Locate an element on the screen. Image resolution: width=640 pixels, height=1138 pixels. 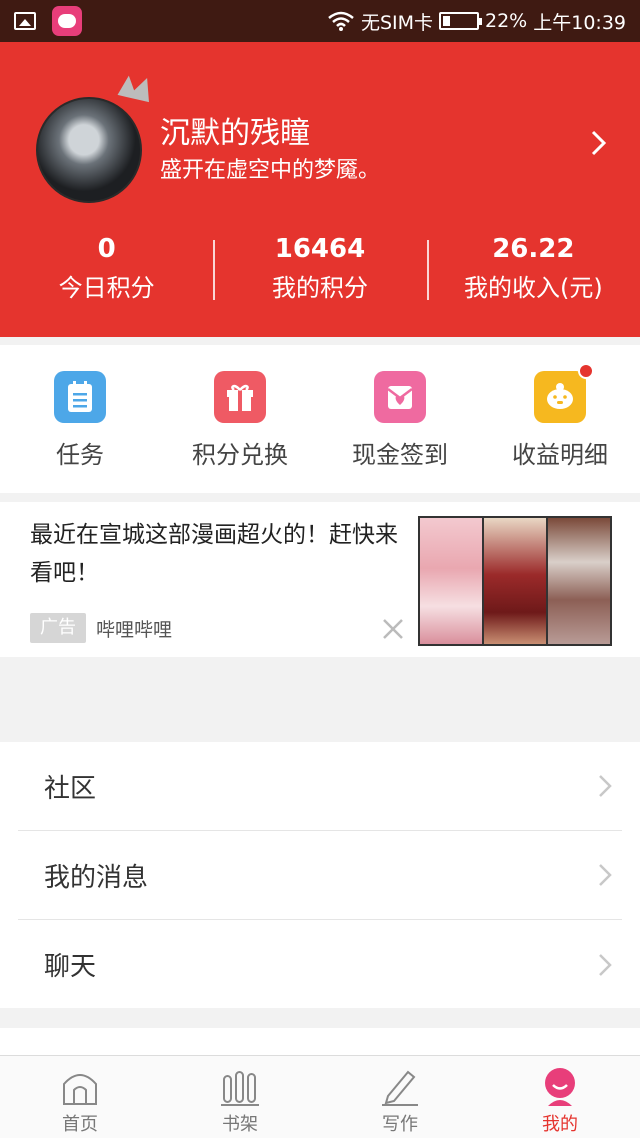
tab-label: 写作 is located at coordinates (400, 1124).